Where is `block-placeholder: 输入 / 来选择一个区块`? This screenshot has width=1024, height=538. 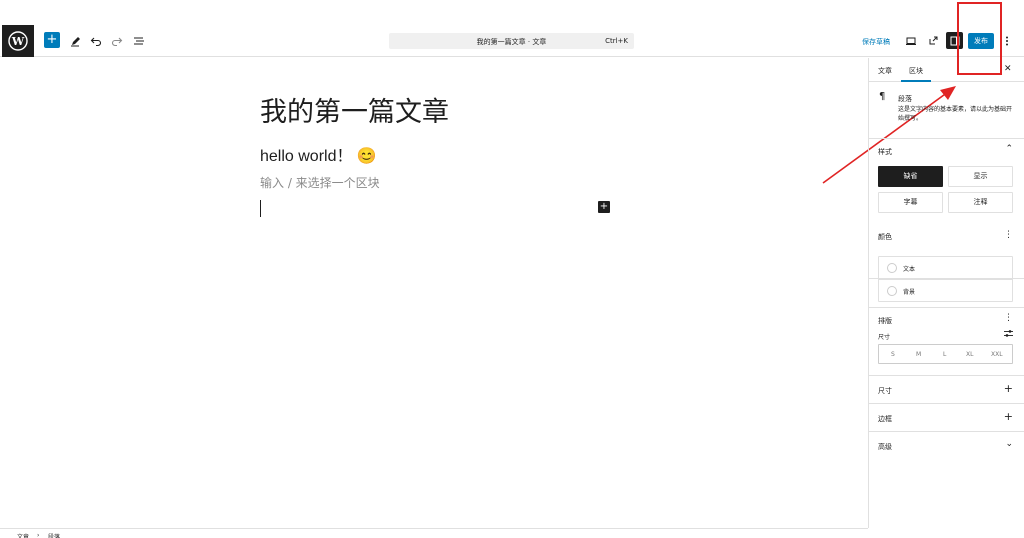 block-placeholder: 输入 / 来选择一个区块 is located at coordinates (320, 182).